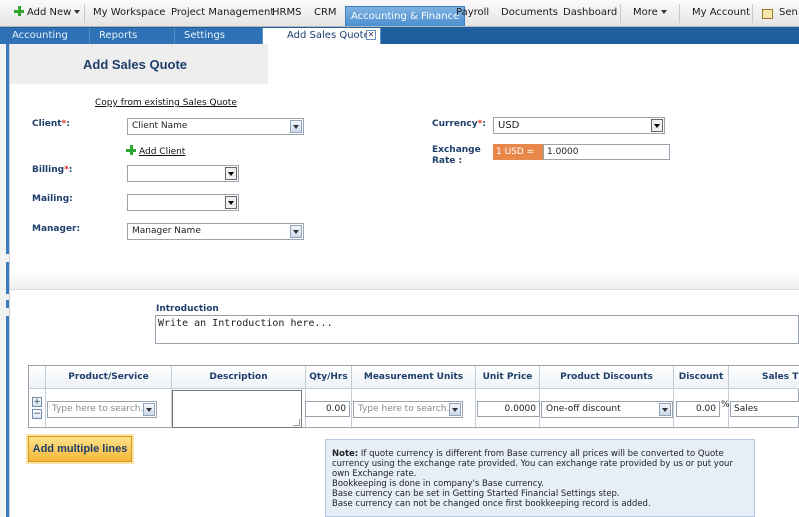 The image size is (799, 517). I want to click on add-new-menu: Add New, so click(47, 13).